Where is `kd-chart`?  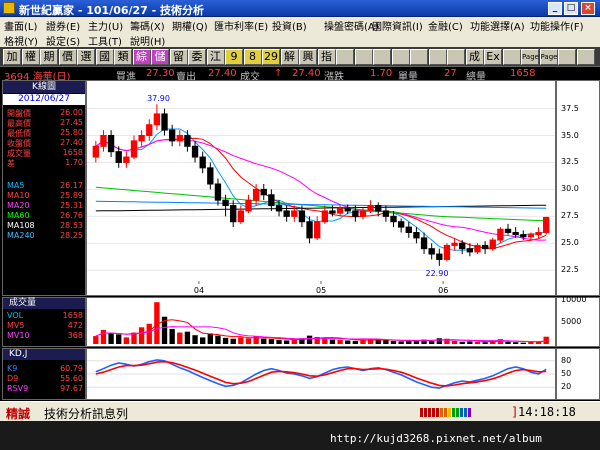
kd-chart is located at coordinates (321, 374).